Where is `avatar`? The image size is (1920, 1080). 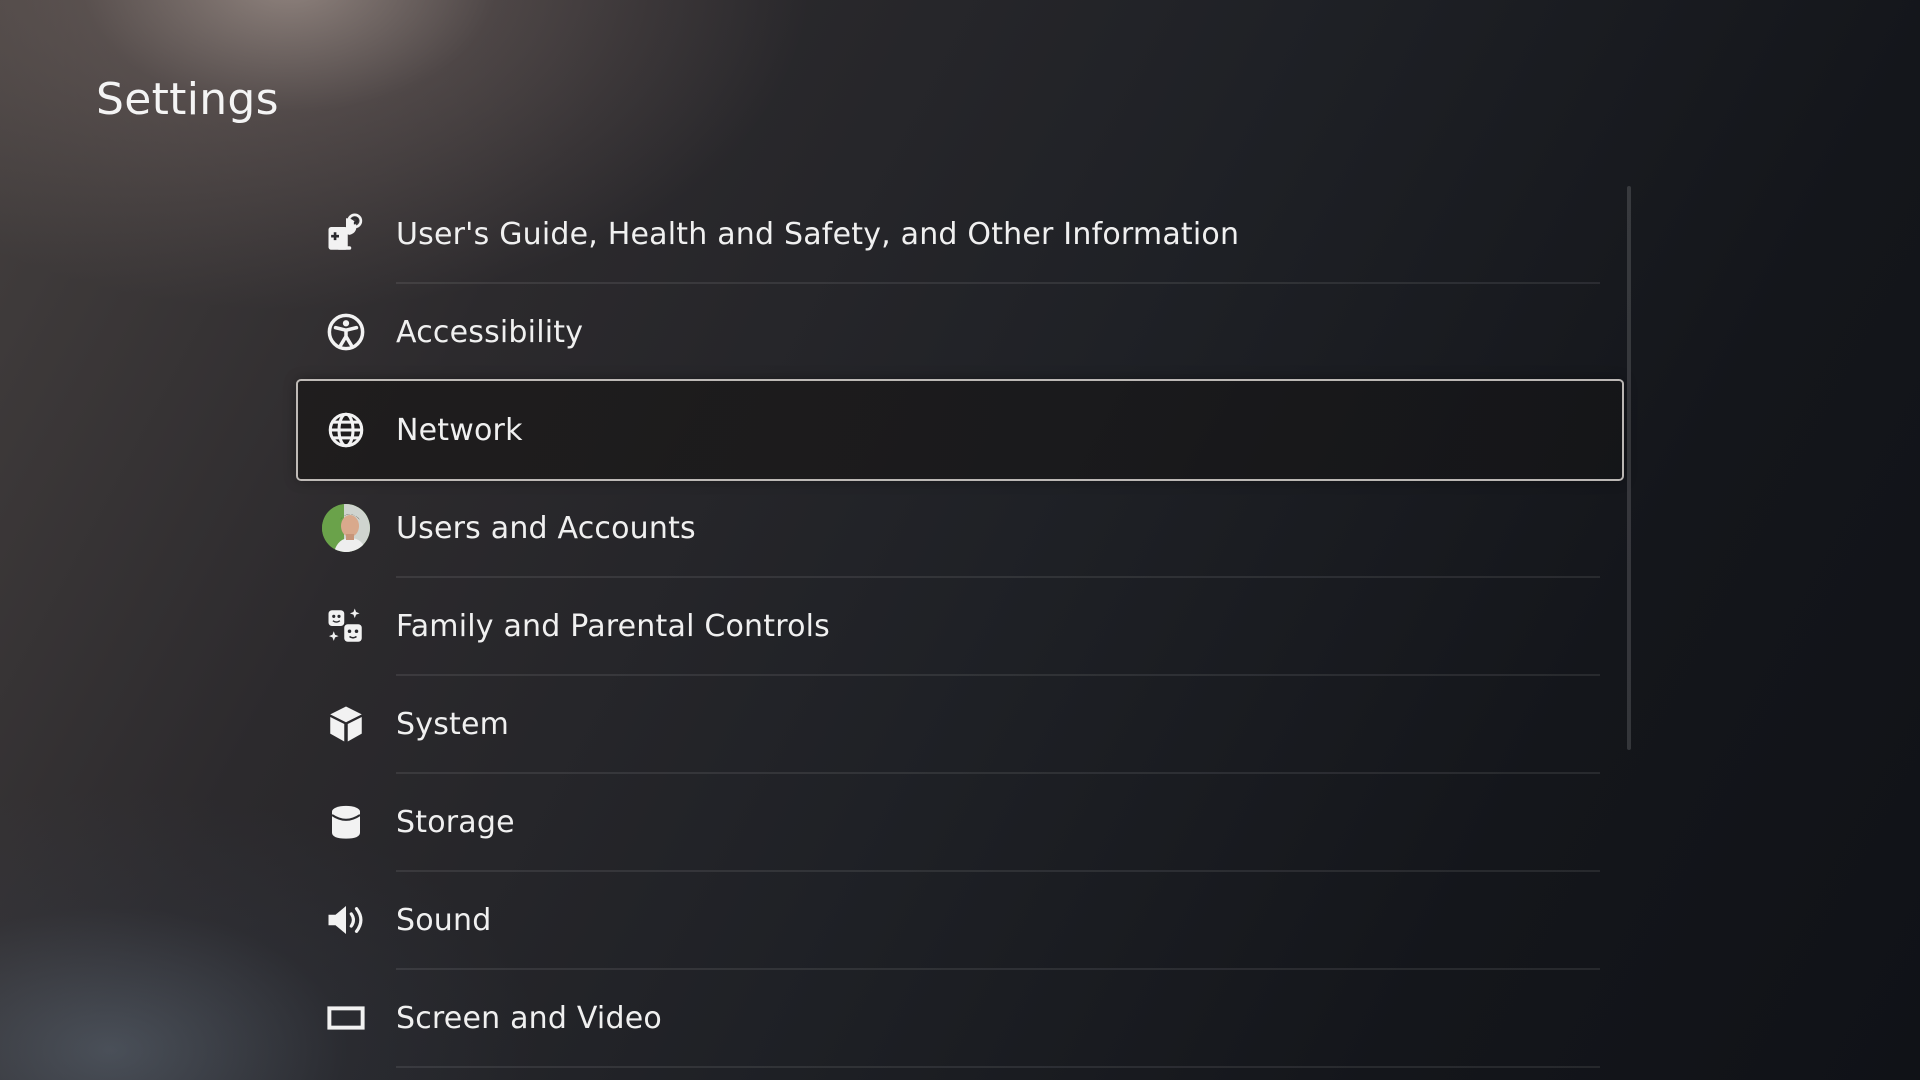
avatar is located at coordinates (346, 528).